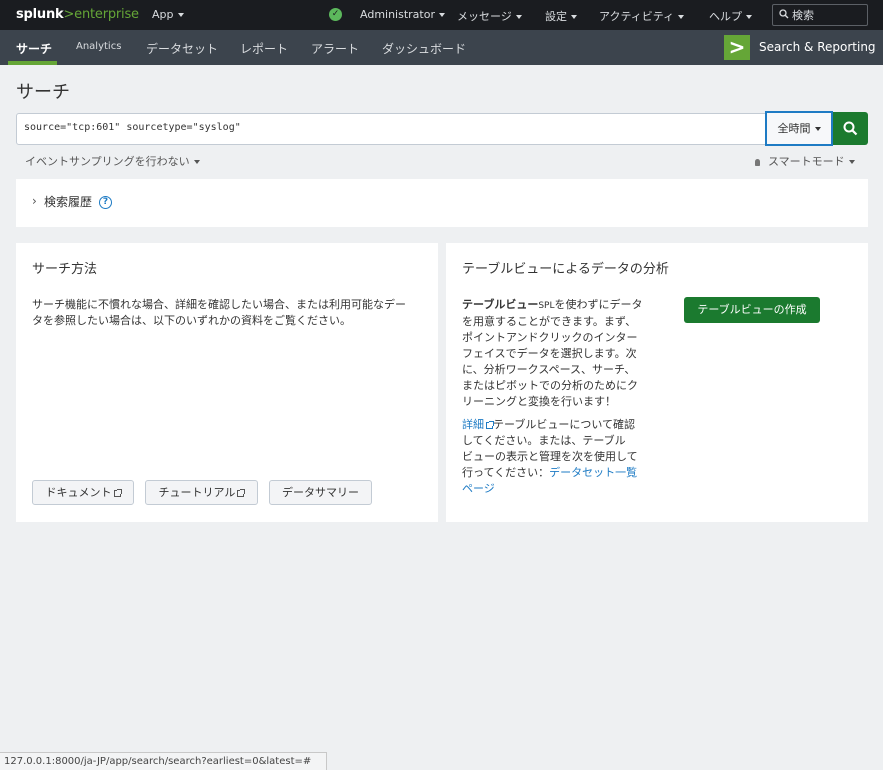  Describe the element at coordinates (550, 337) in the screenshot. I see `table-views-text-line: ポイントアンドクリックのインター` at that location.